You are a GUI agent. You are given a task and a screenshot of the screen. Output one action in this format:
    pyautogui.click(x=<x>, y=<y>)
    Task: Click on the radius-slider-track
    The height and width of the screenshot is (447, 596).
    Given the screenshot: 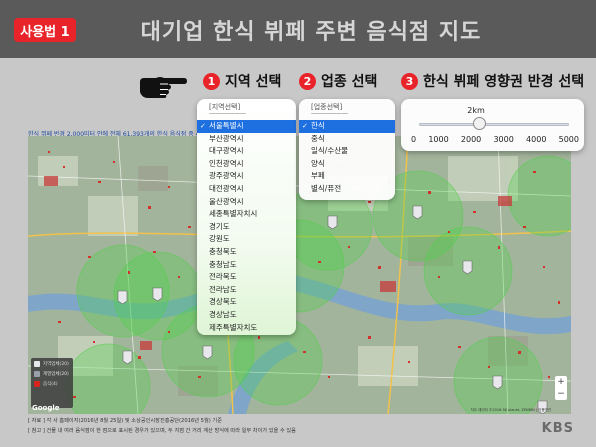 What is the action you would take?
    pyautogui.click(x=494, y=124)
    